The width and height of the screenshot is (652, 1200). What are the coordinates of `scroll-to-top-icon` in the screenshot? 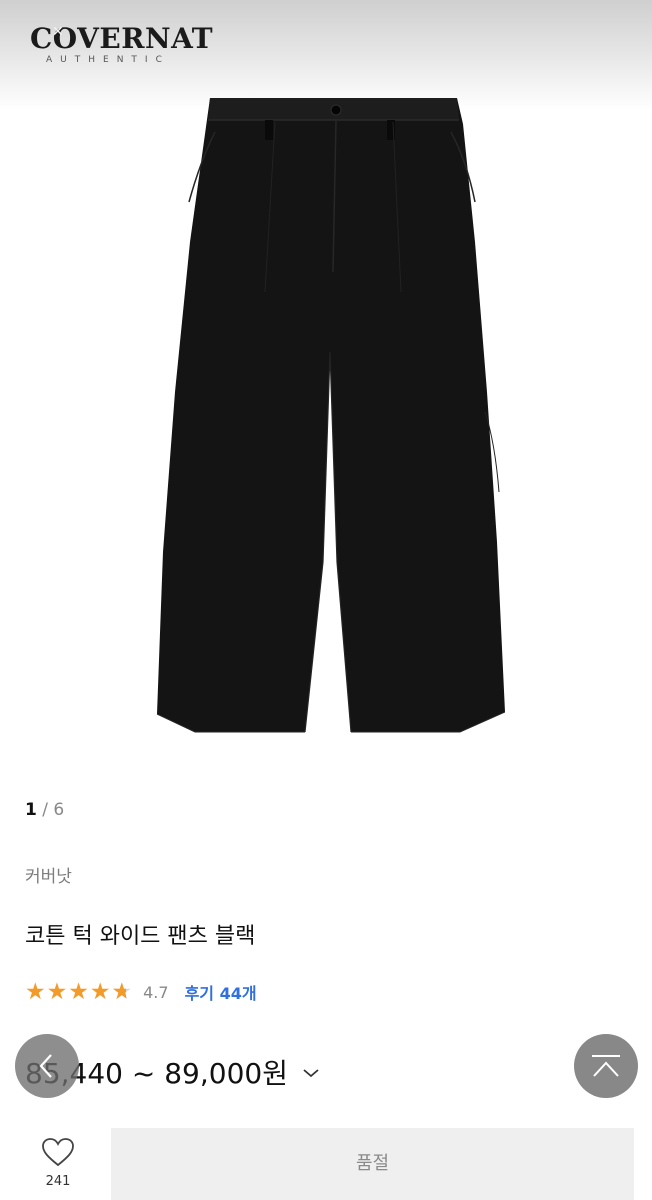 It's located at (606, 1066).